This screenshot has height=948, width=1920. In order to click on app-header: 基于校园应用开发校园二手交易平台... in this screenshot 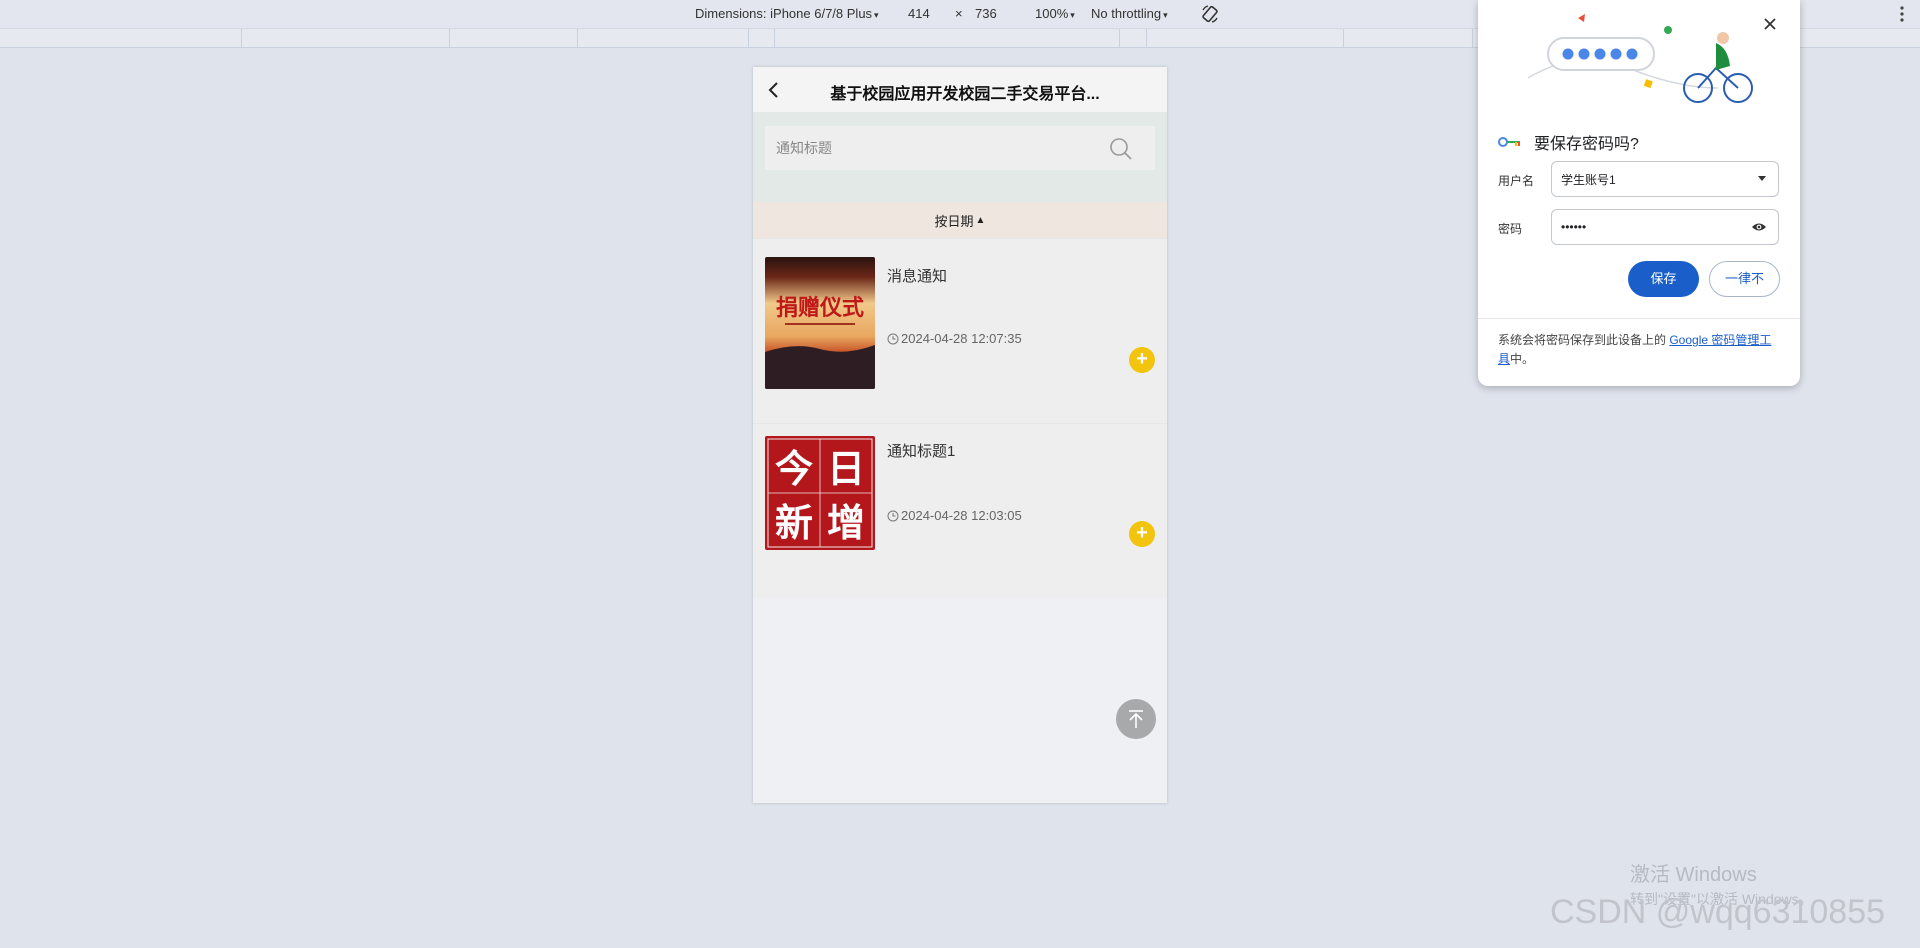, I will do `click(960, 89)`.